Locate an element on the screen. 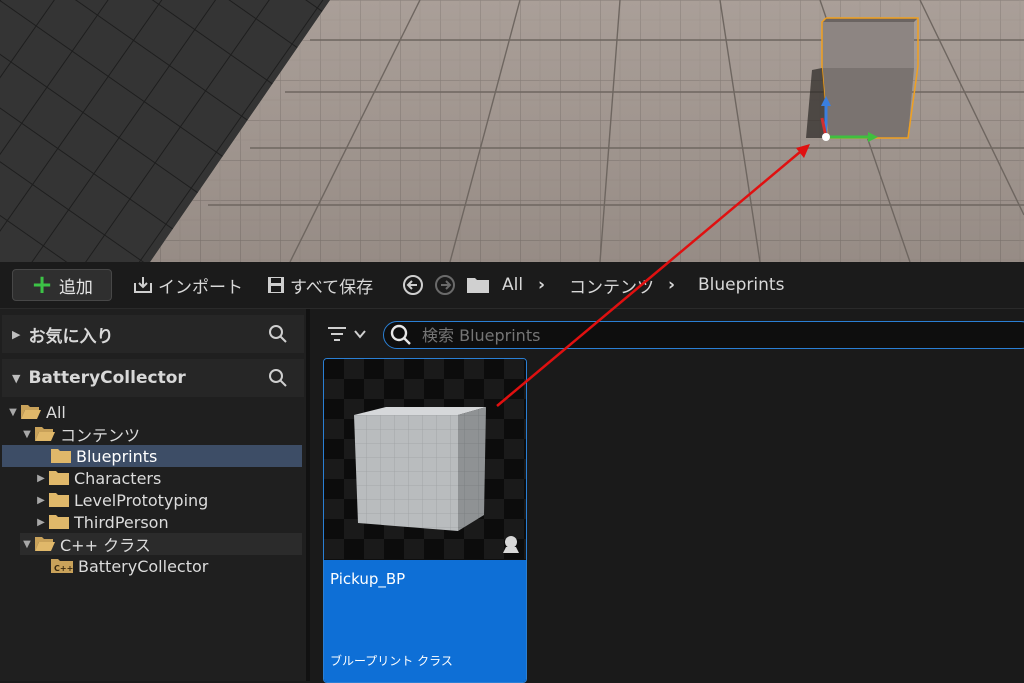  breadcrumb-content: コンテンツ is located at coordinates (611, 285).